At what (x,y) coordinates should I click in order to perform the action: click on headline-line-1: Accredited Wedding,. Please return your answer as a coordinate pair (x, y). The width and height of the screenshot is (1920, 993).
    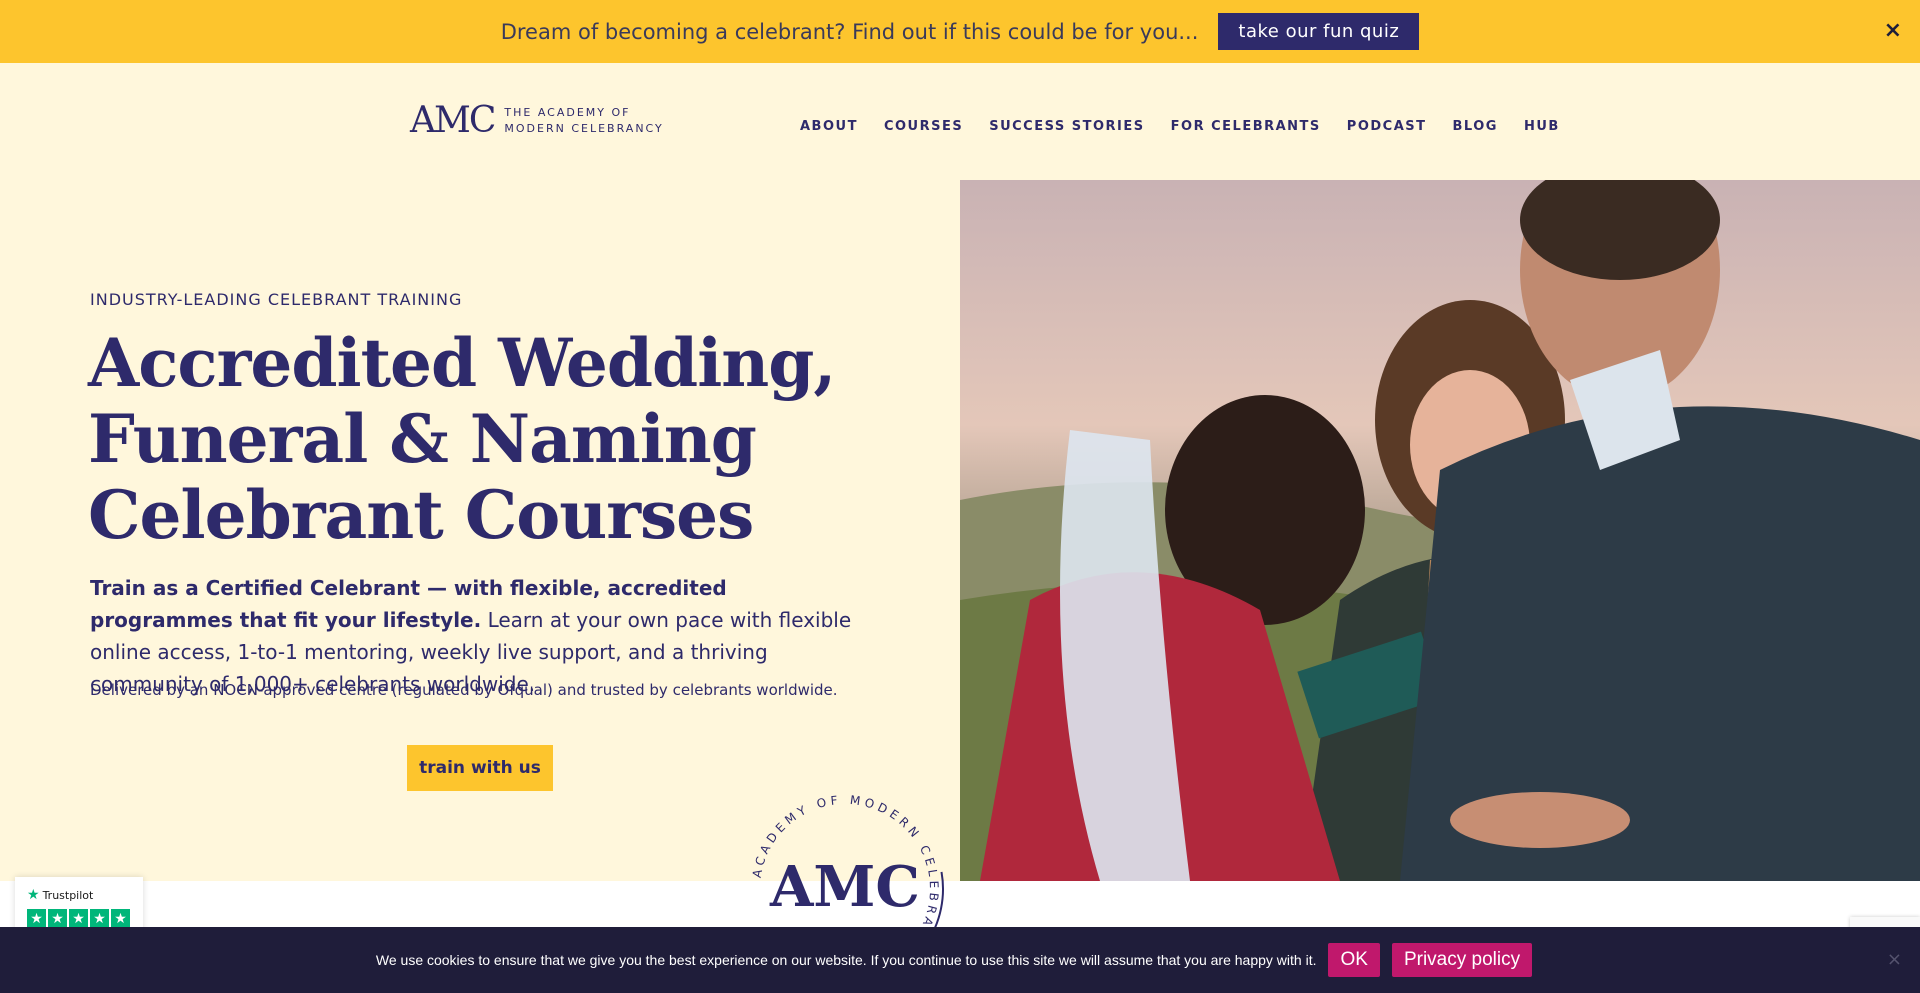
    Looking at the image, I should click on (462, 363).